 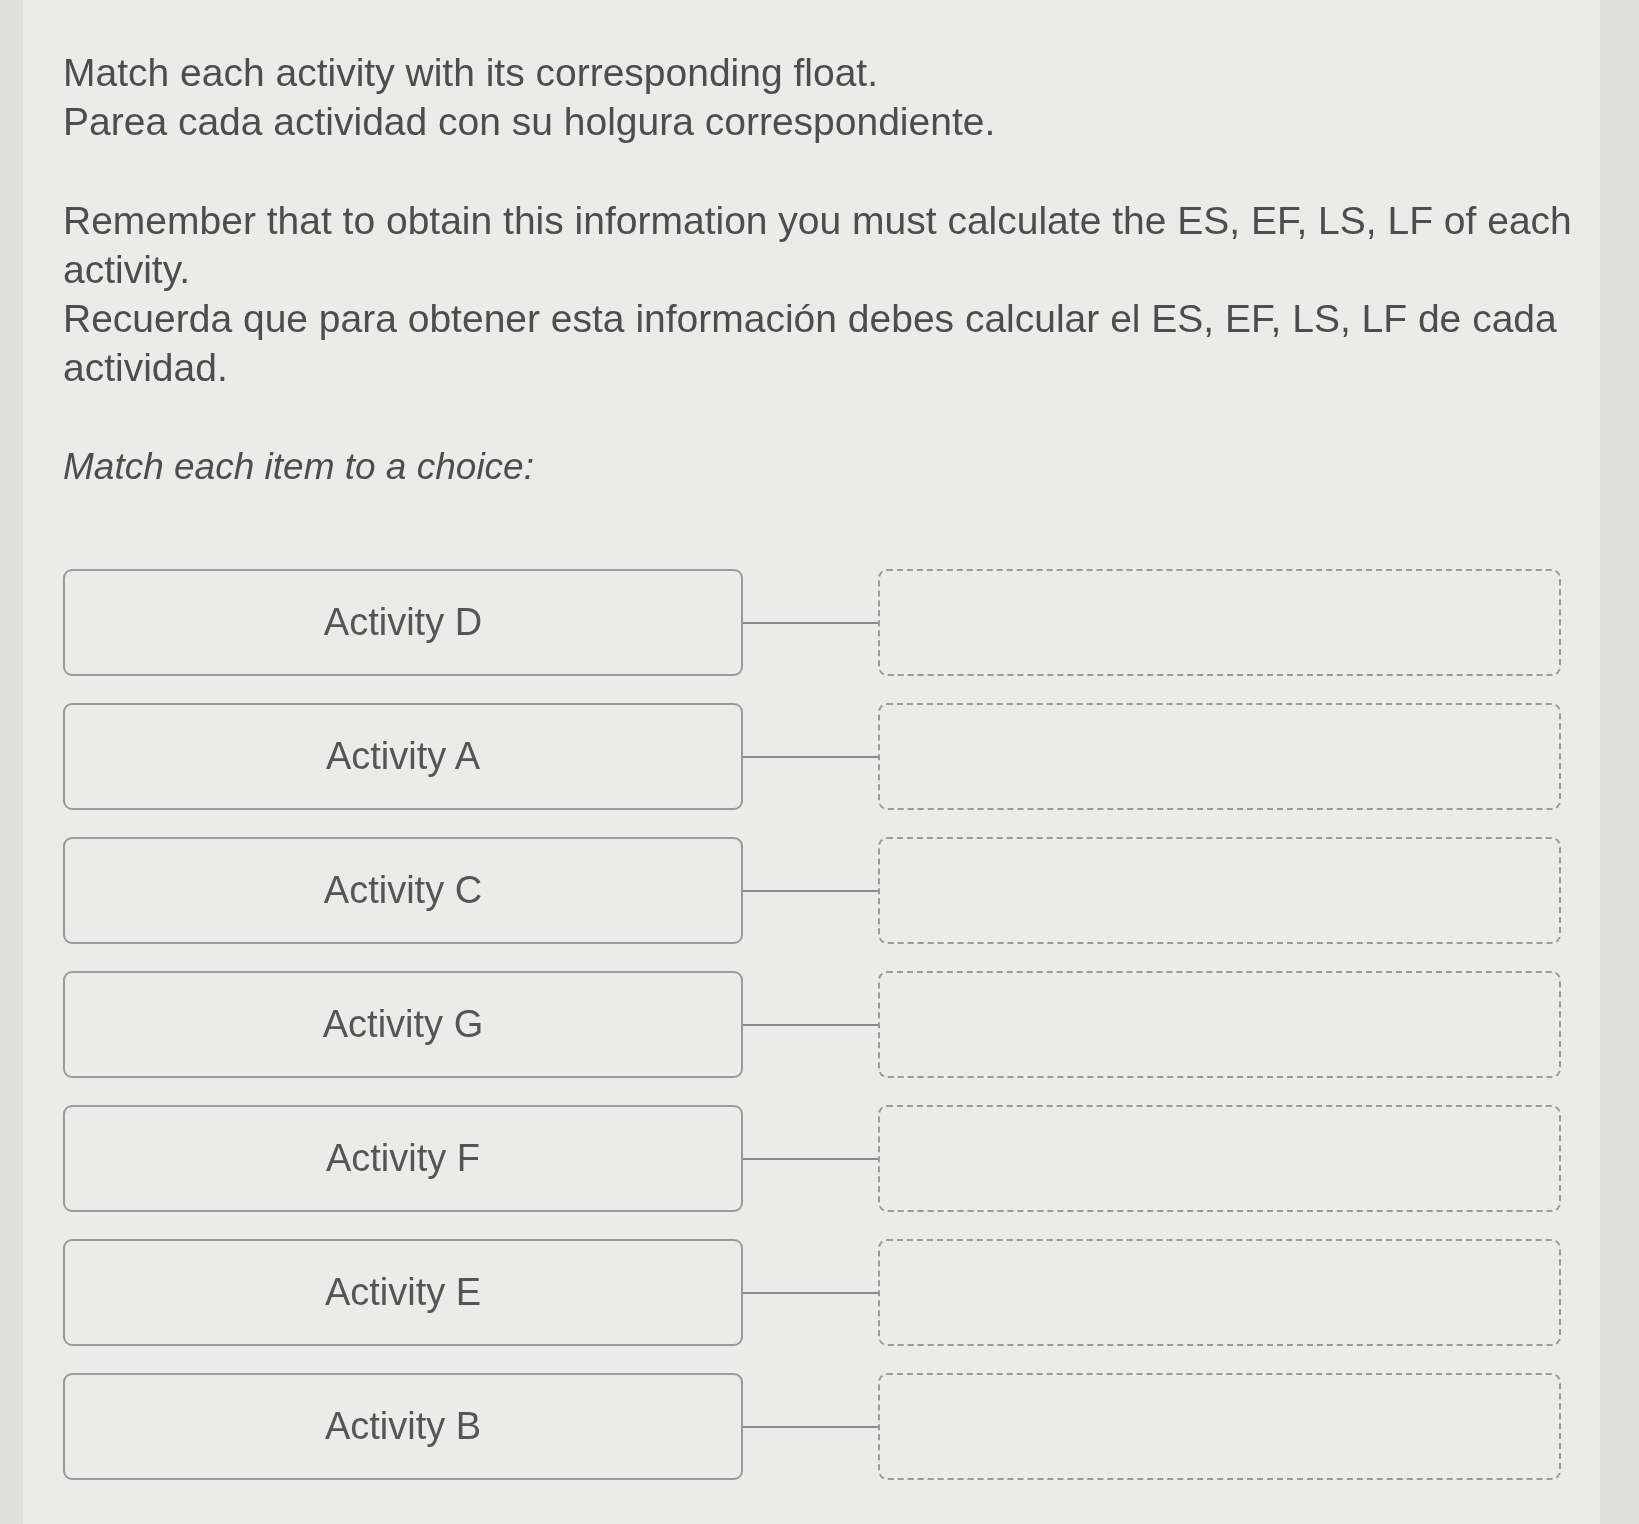 What do you see at coordinates (403, 622) in the screenshot?
I see `activity-card: Activity D` at bounding box center [403, 622].